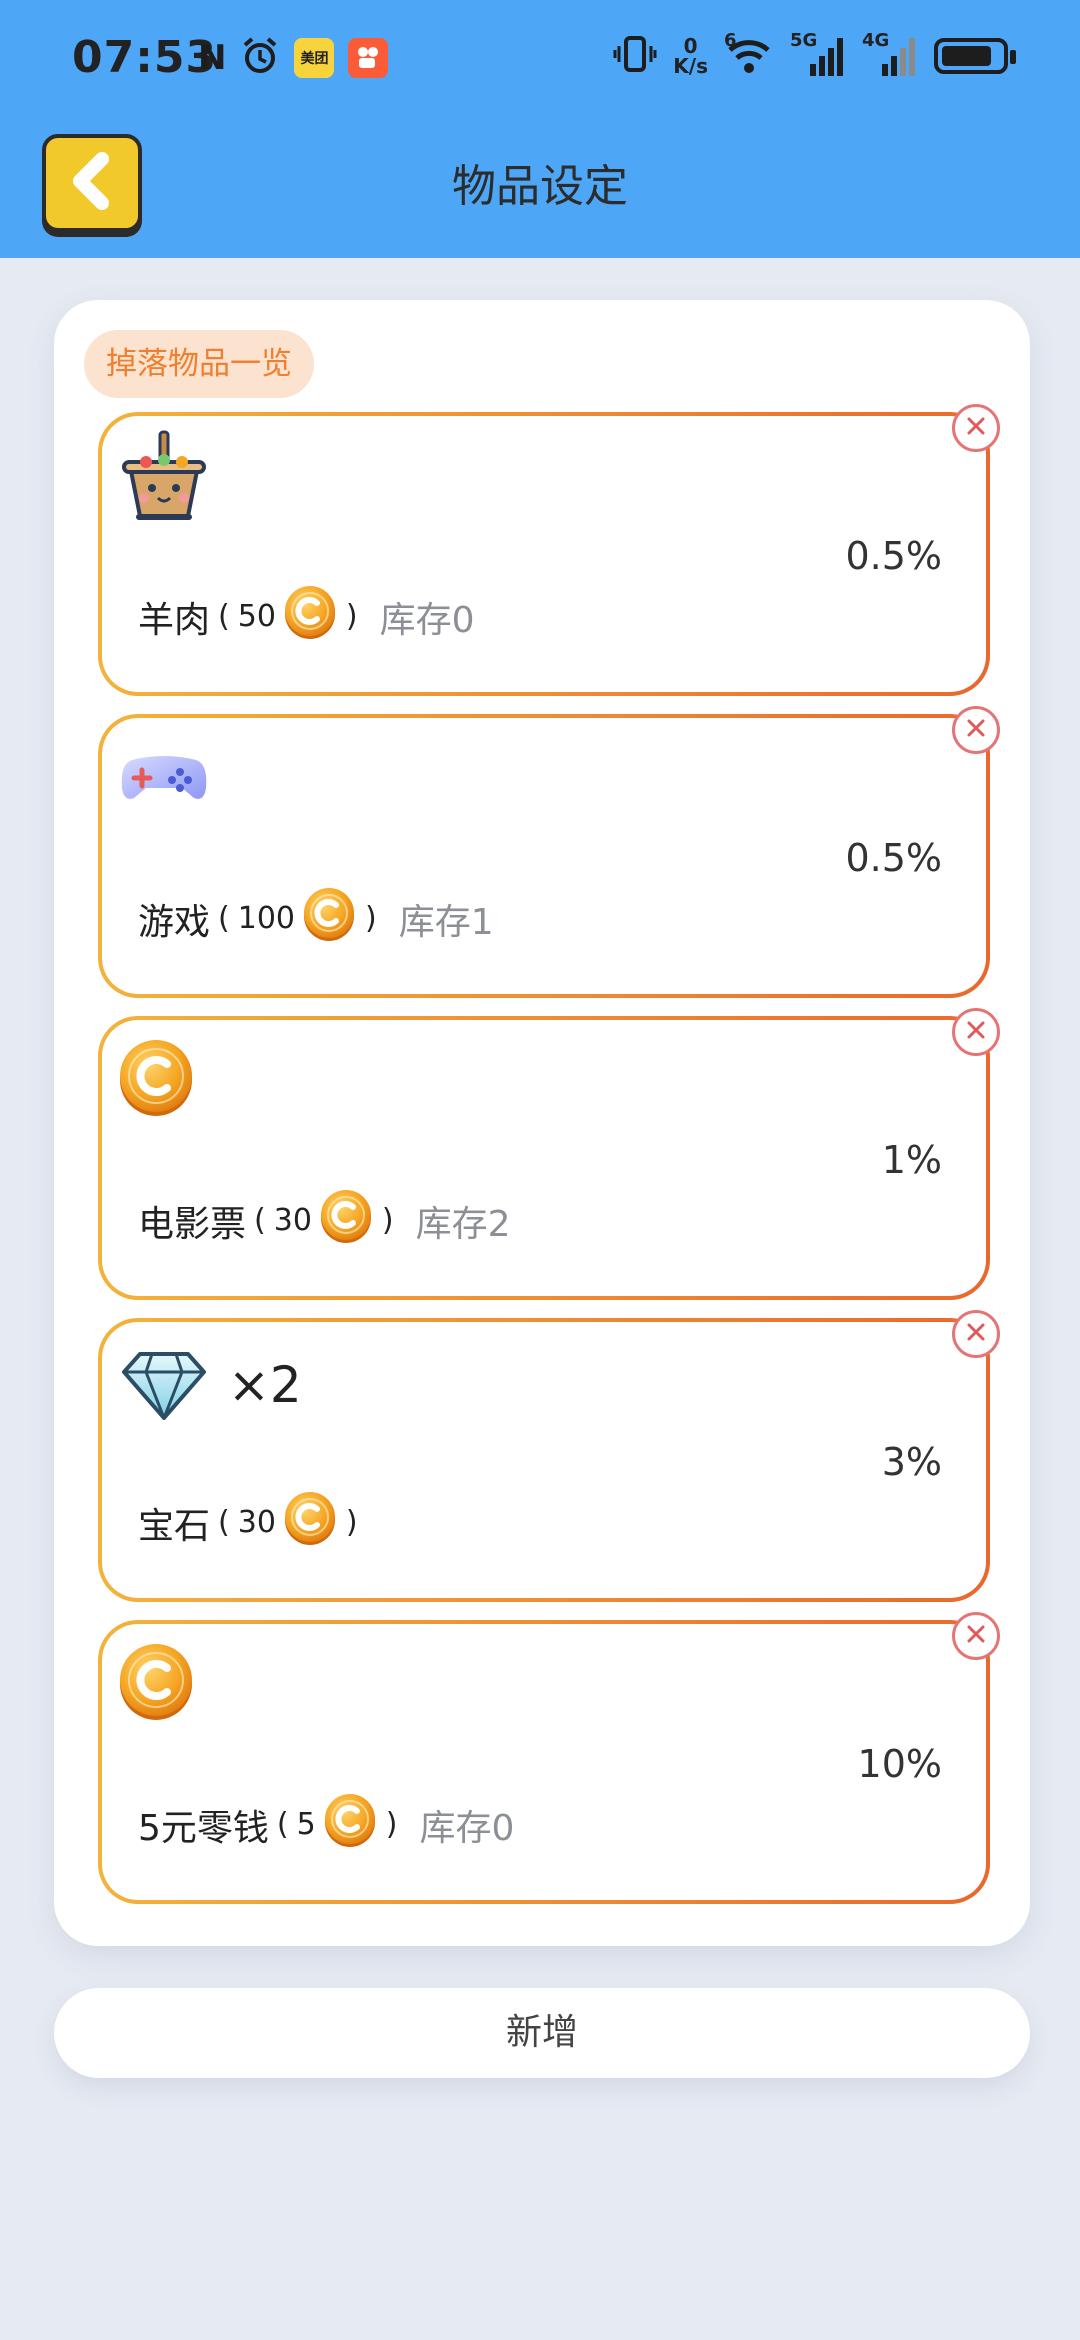 This screenshot has height=2340, width=1080. What do you see at coordinates (540, 129) in the screenshot?
I see `app-header: 07:53 N 美团 0 K/s 6 5G 4G 物品设定` at bounding box center [540, 129].